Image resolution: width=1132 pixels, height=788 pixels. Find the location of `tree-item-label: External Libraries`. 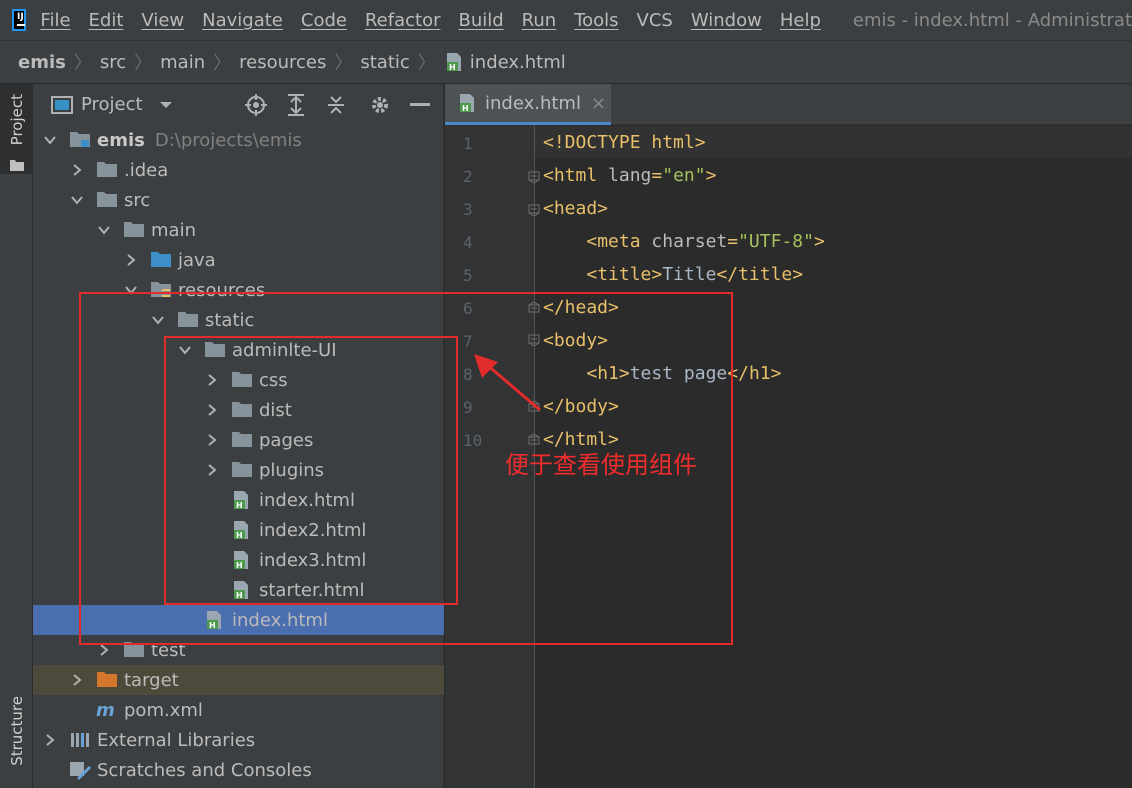

tree-item-label: External Libraries is located at coordinates (176, 740).